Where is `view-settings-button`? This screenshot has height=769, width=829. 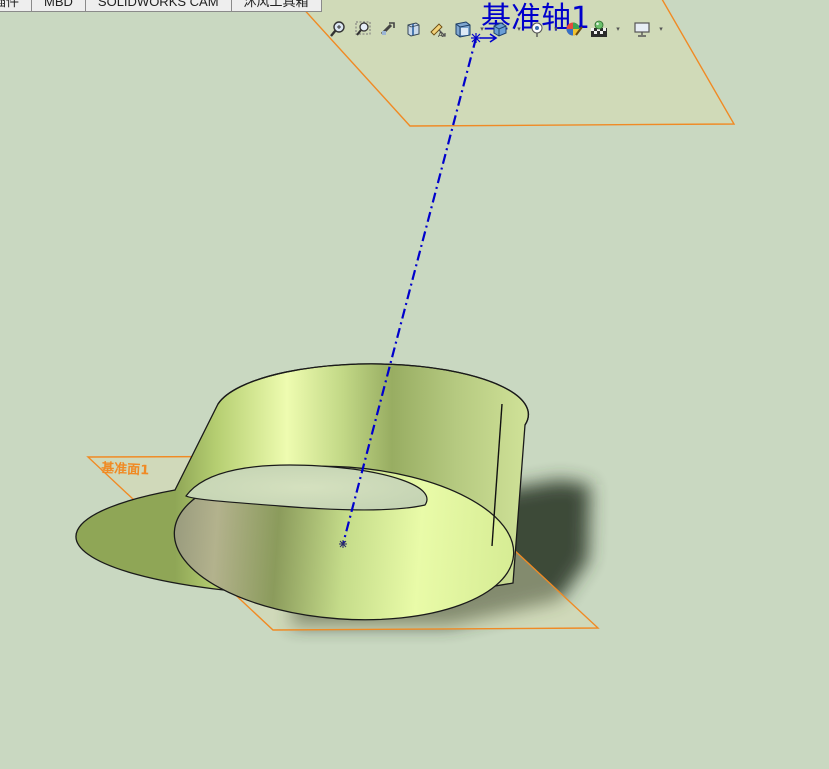 view-settings-button is located at coordinates (642, 29).